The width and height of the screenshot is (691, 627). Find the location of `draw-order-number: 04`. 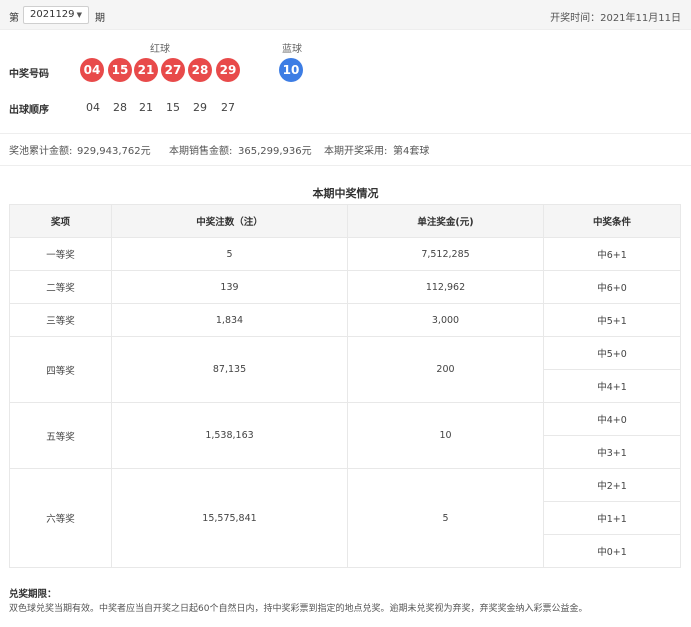

draw-order-number: 04 is located at coordinates (93, 107).